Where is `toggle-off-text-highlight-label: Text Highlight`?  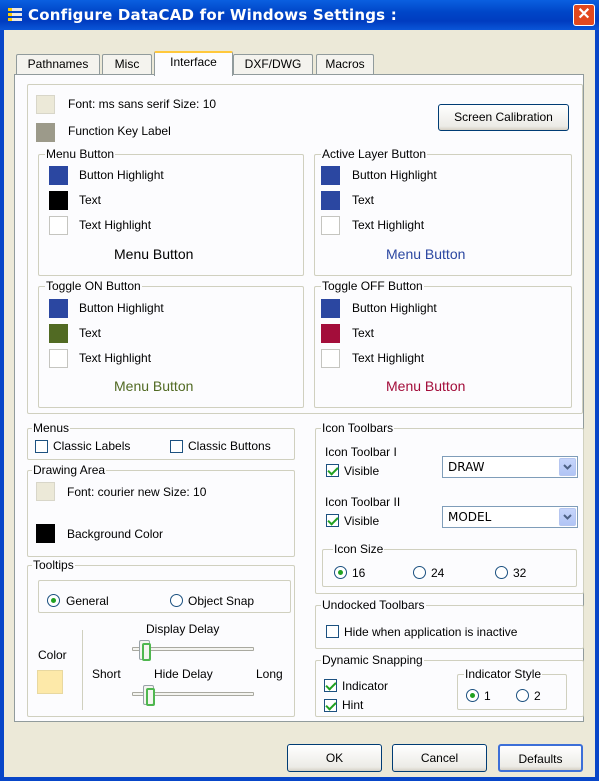
toggle-off-text-highlight-label: Text Highlight is located at coordinates (388, 358).